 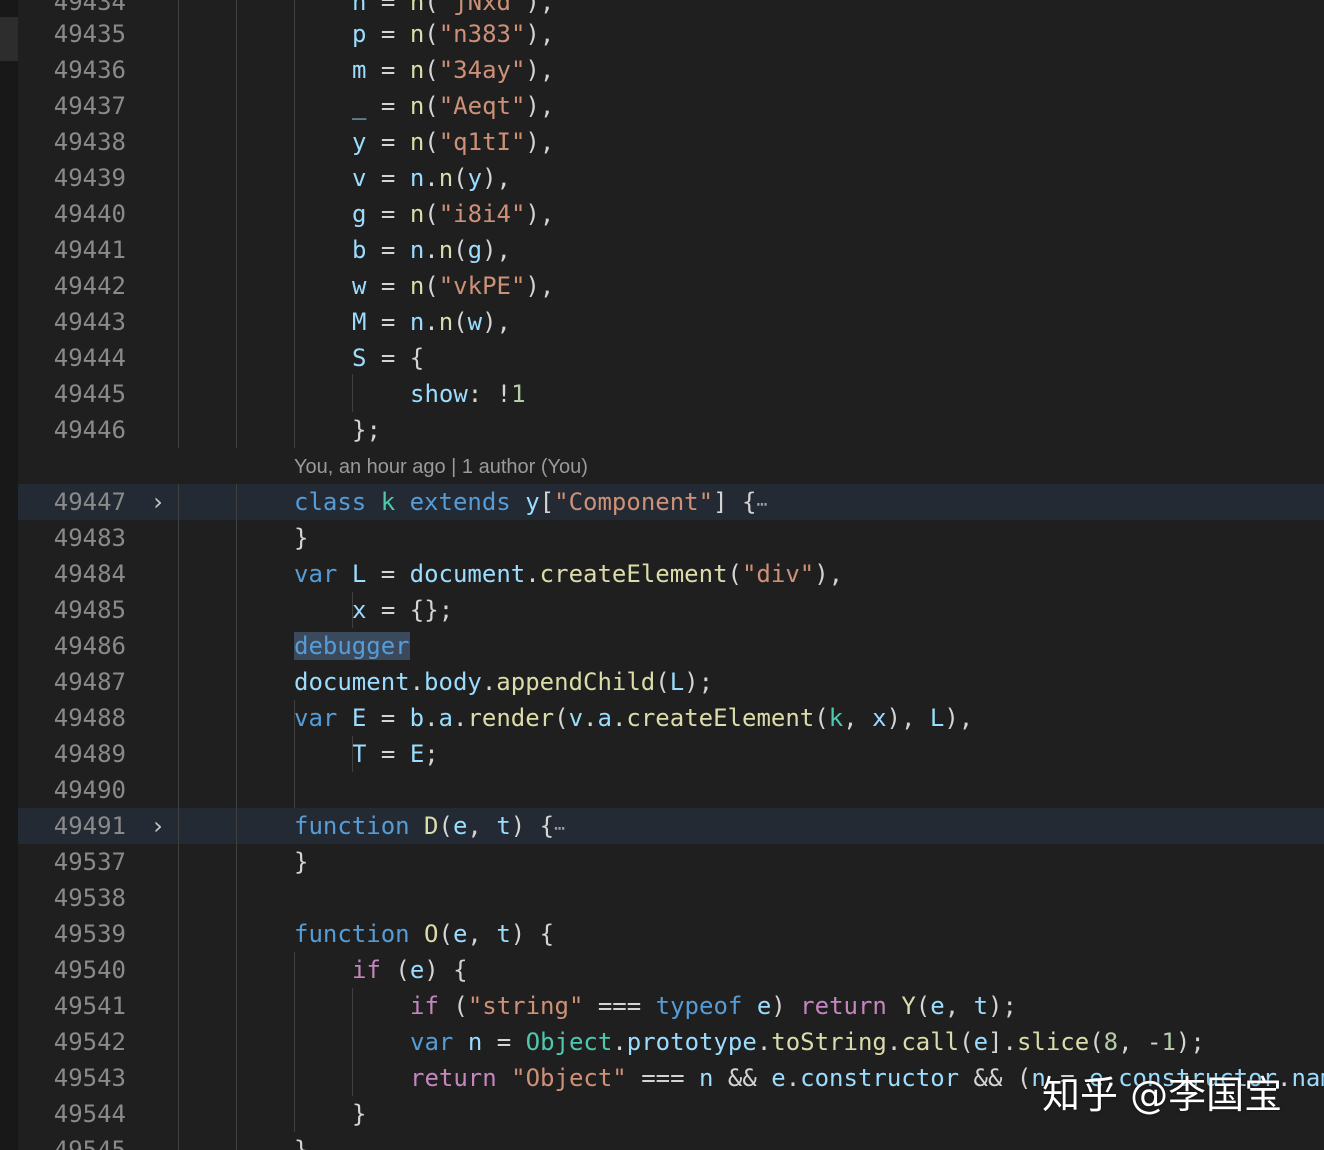 I want to click on code-line: 49441 b = n.n(g),, so click(x=671, y=250).